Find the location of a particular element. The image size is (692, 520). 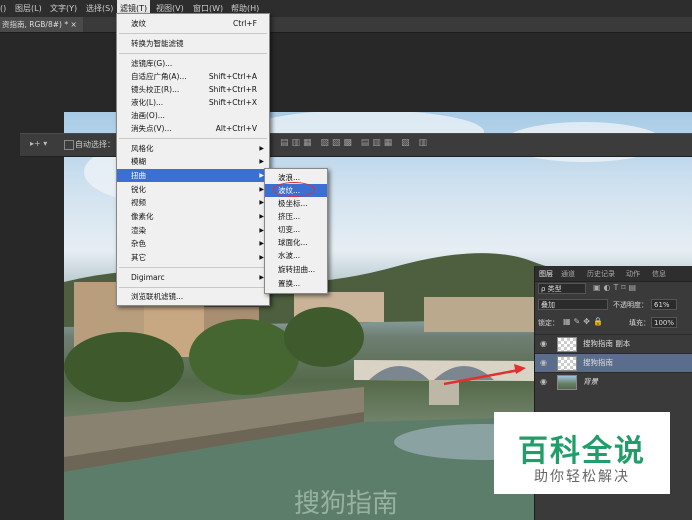

menu-item-blur: 模糊 ▶ is located at coordinates (193, 161).